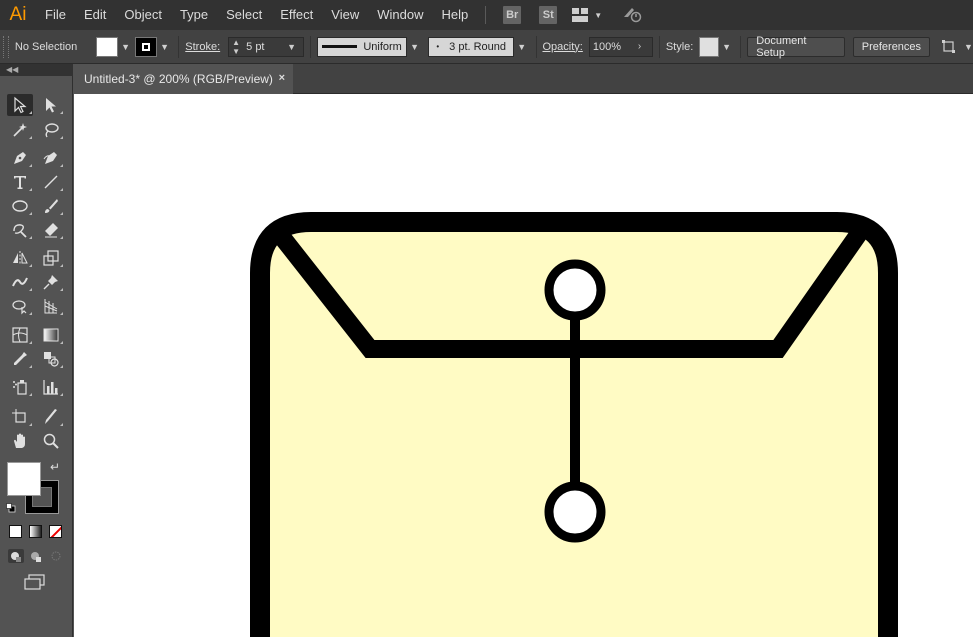 This screenshot has height=637, width=973. What do you see at coordinates (146, 46) in the screenshot?
I see `stroke-swatch` at bounding box center [146, 46].